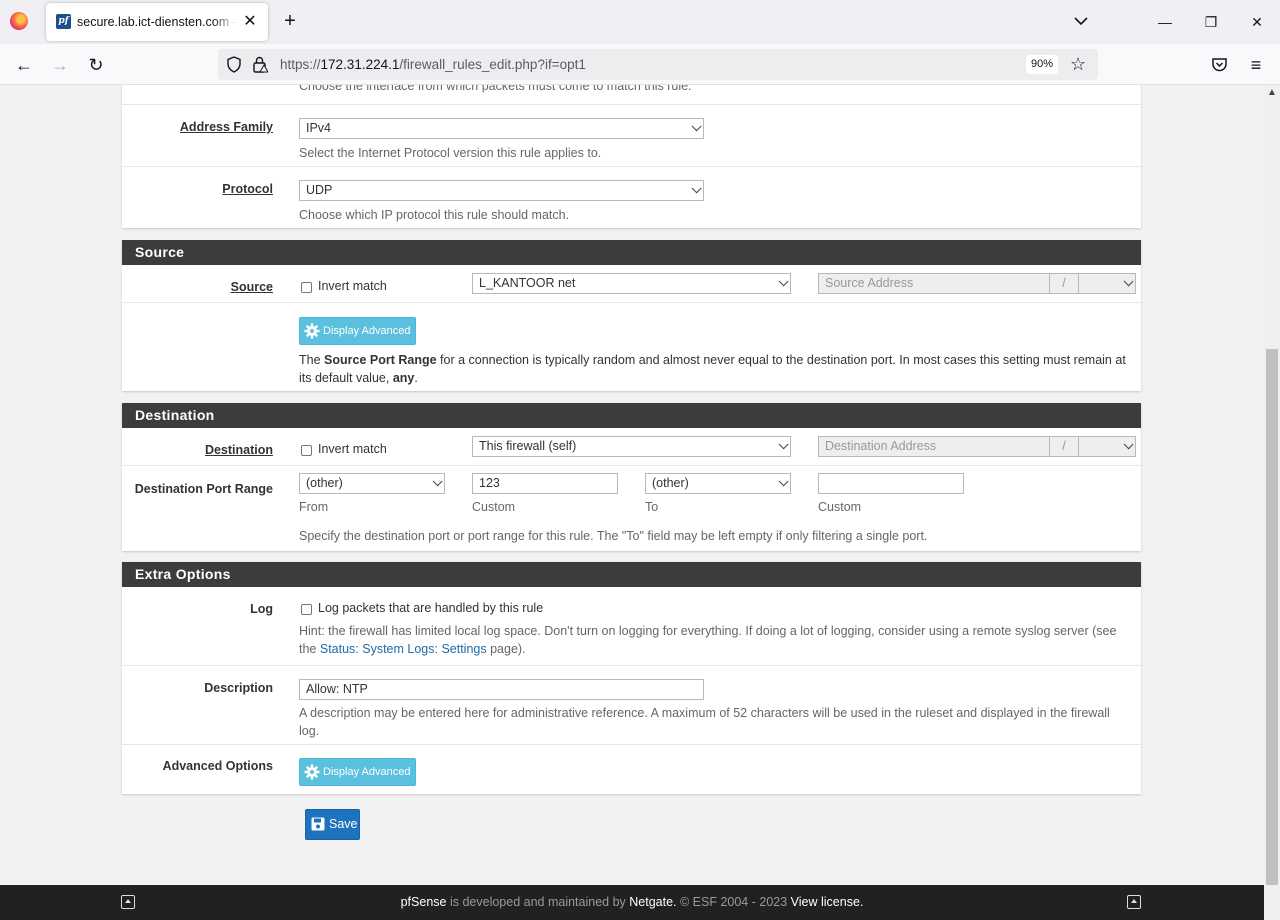 The width and height of the screenshot is (1280, 920). I want to click on view-license-link: View license., so click(827, 902).